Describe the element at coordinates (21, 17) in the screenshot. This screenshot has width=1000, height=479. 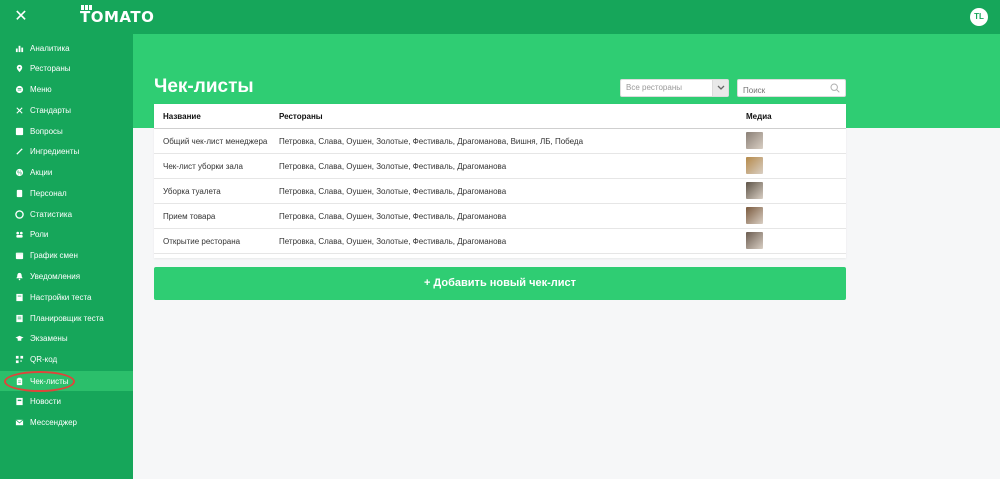
I see `close-icon: ✕` at that location.